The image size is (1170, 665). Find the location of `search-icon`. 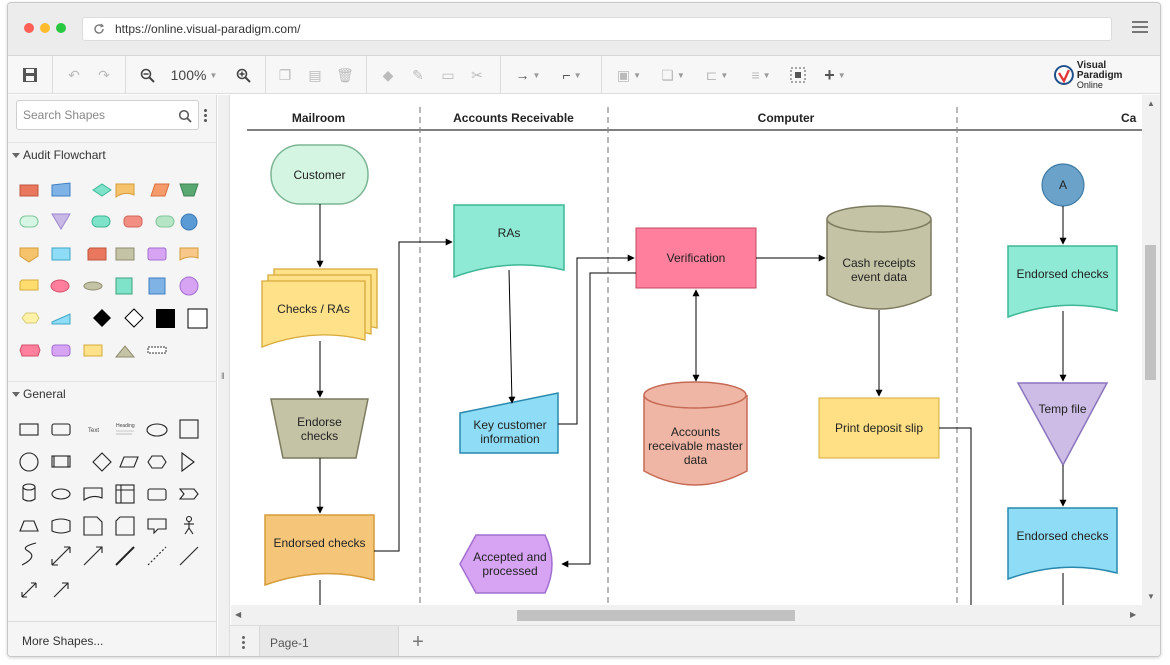

search-icon is located at coordinates (185, 116).